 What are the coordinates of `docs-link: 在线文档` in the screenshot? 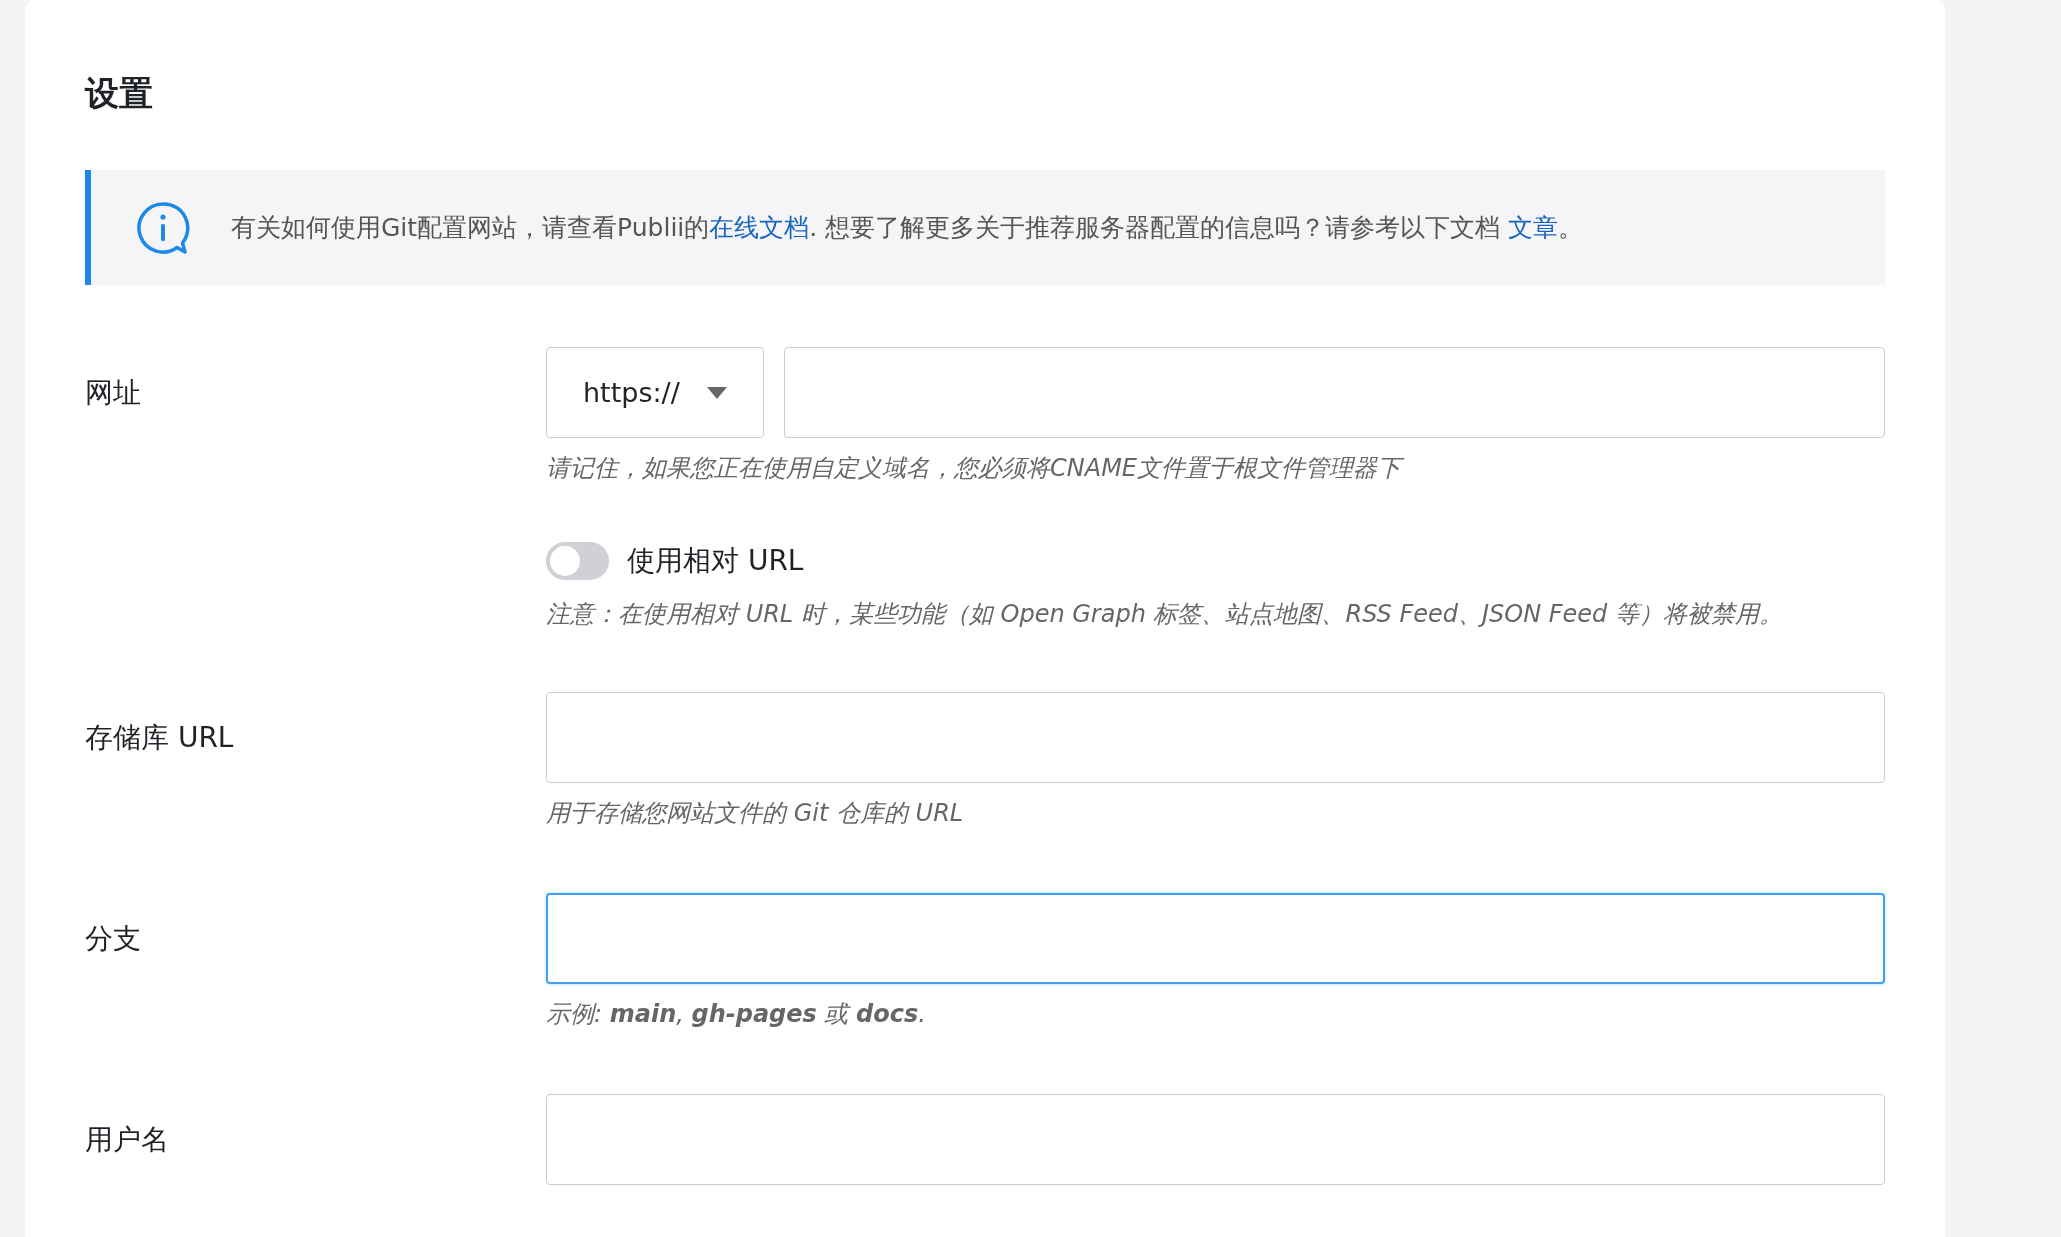 It's located at (759, 227).